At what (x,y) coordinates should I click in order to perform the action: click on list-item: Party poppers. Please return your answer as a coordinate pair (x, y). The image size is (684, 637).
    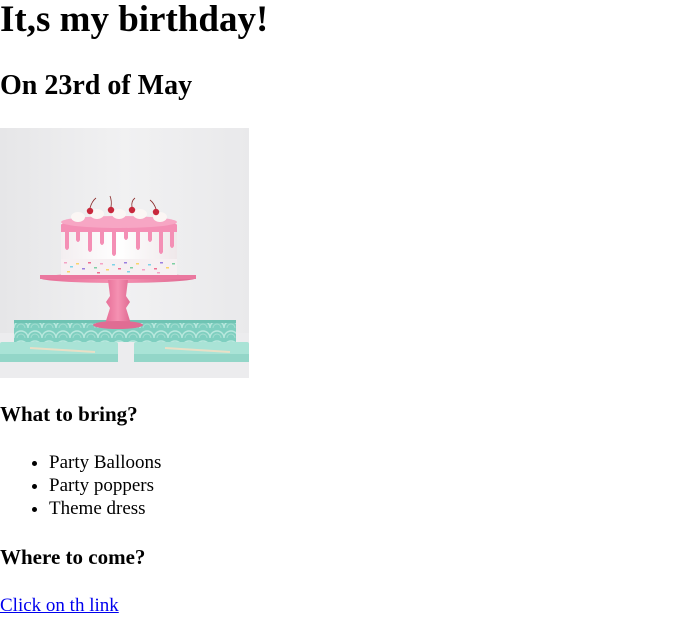
    Looking at the image, I should click on (105, 485).